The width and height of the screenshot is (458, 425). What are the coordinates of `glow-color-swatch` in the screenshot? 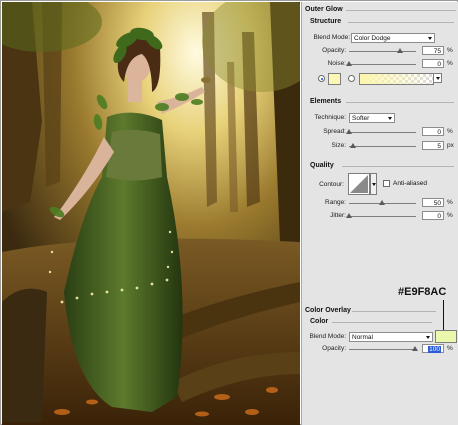 It's located at (334, 79).